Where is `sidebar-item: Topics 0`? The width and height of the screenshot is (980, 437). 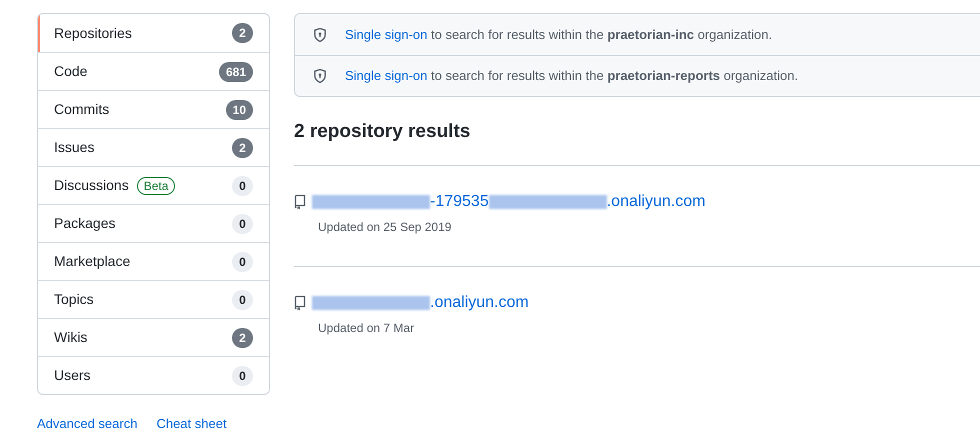 sidebar-item: Topics 0 is located at coordinates (153, 299).